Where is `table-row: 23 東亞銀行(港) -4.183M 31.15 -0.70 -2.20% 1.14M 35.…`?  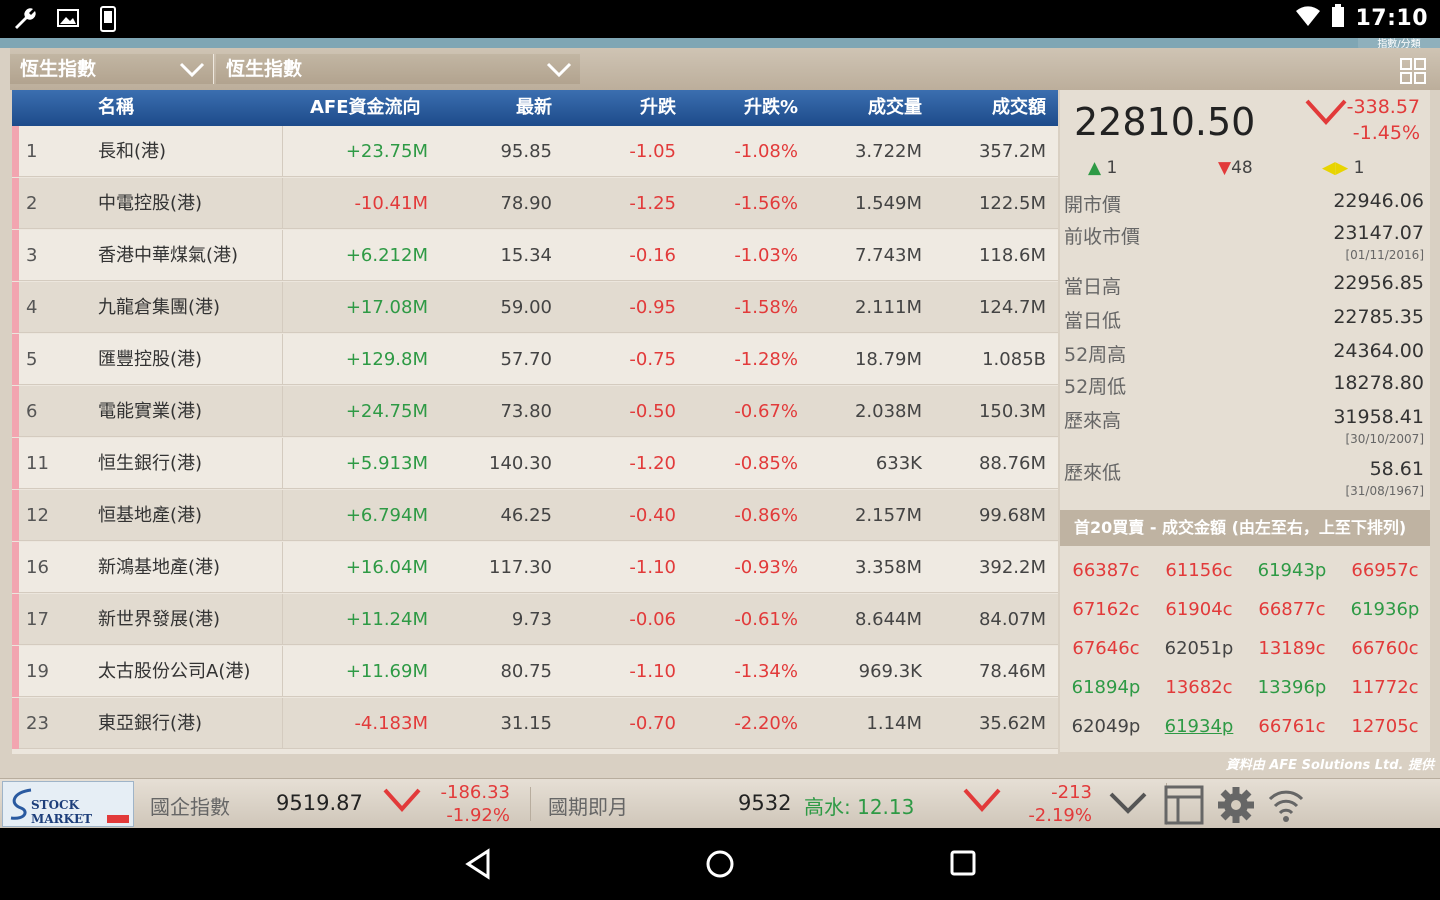
table-row: 23 東亞銀行(港) -4.183M 31.15 -0.70 -2.20% 1.14M 35.… is located at coordinates (535, 723).